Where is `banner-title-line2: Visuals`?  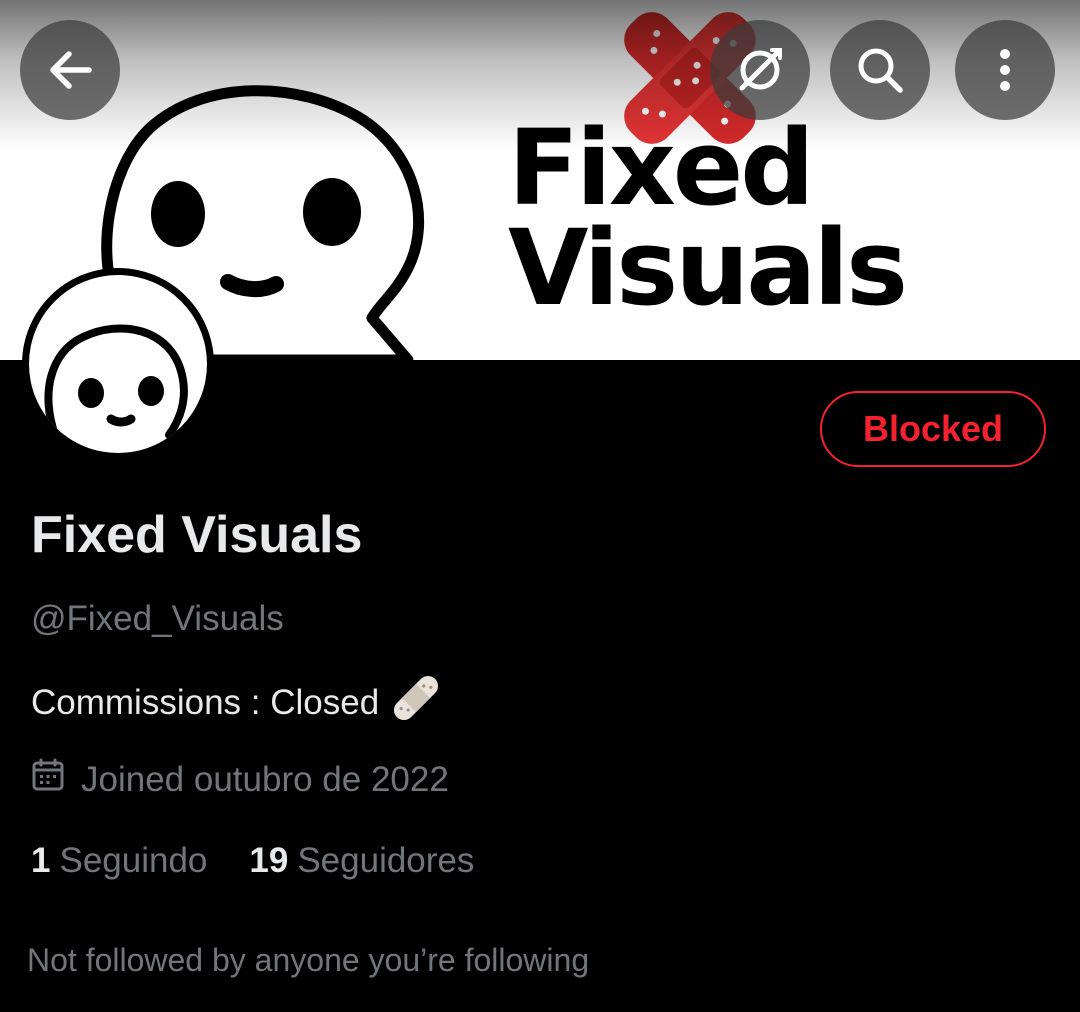
banner-title-line2: Visuals is located at coordinates (708, 268).